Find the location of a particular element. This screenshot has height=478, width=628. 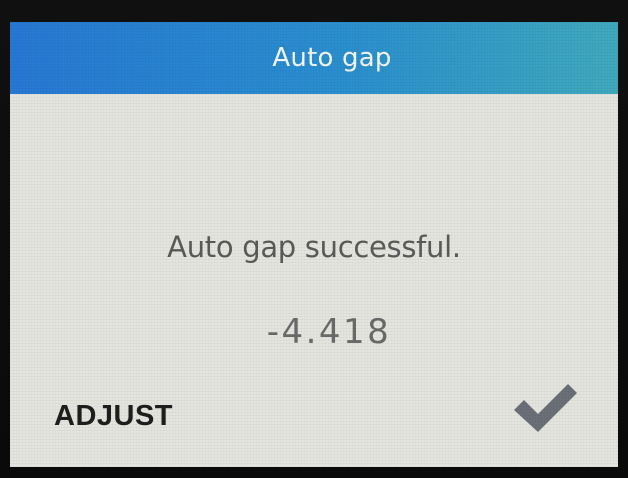

gap-value: -4.418 is located at coordinates (329, 332).